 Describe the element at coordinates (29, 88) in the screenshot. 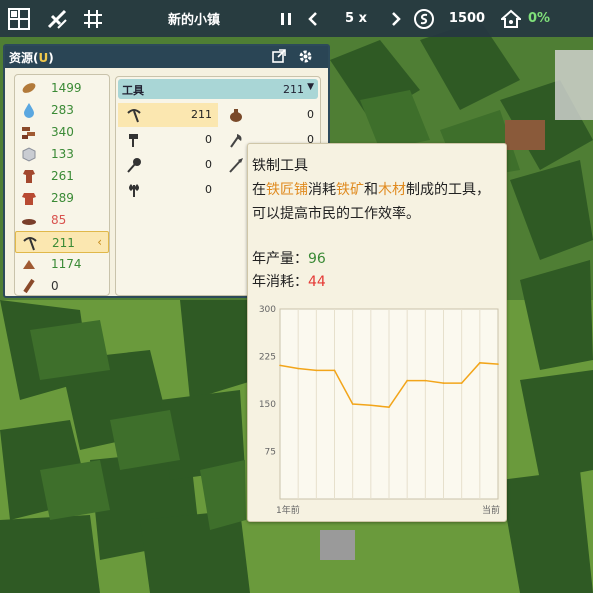

I see `wood-log-icon` at that location.